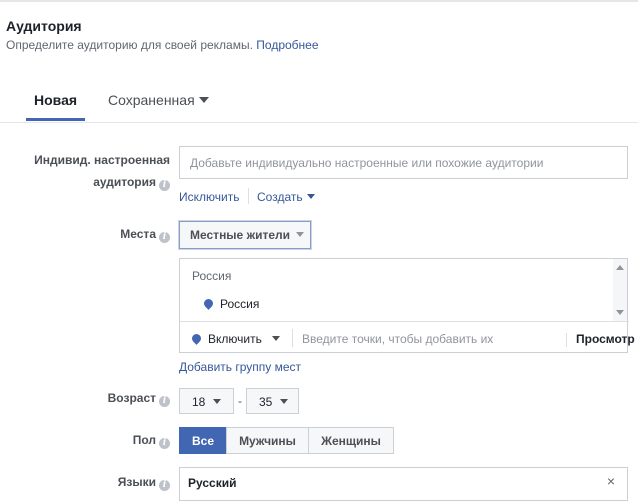 This screenshot has height=501, width=638. I want to click on link-separator, so click(248, 196).